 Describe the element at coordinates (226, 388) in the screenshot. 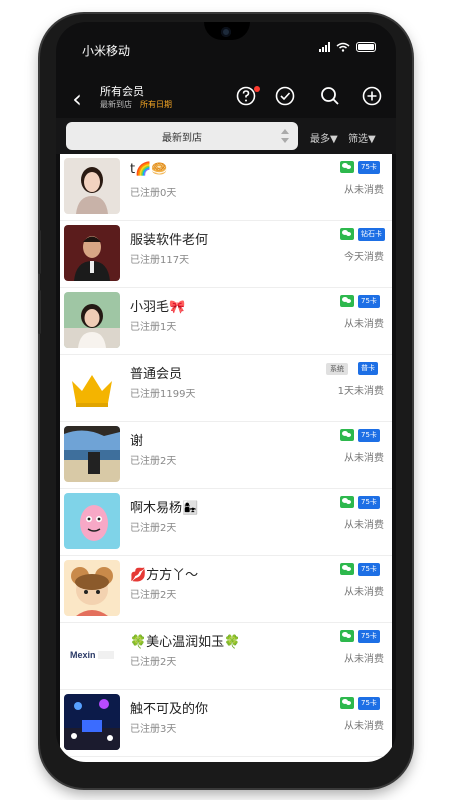

I see `member-row: 普通会员 已注册1199天 系统 普卡 1天未消费` at that location.